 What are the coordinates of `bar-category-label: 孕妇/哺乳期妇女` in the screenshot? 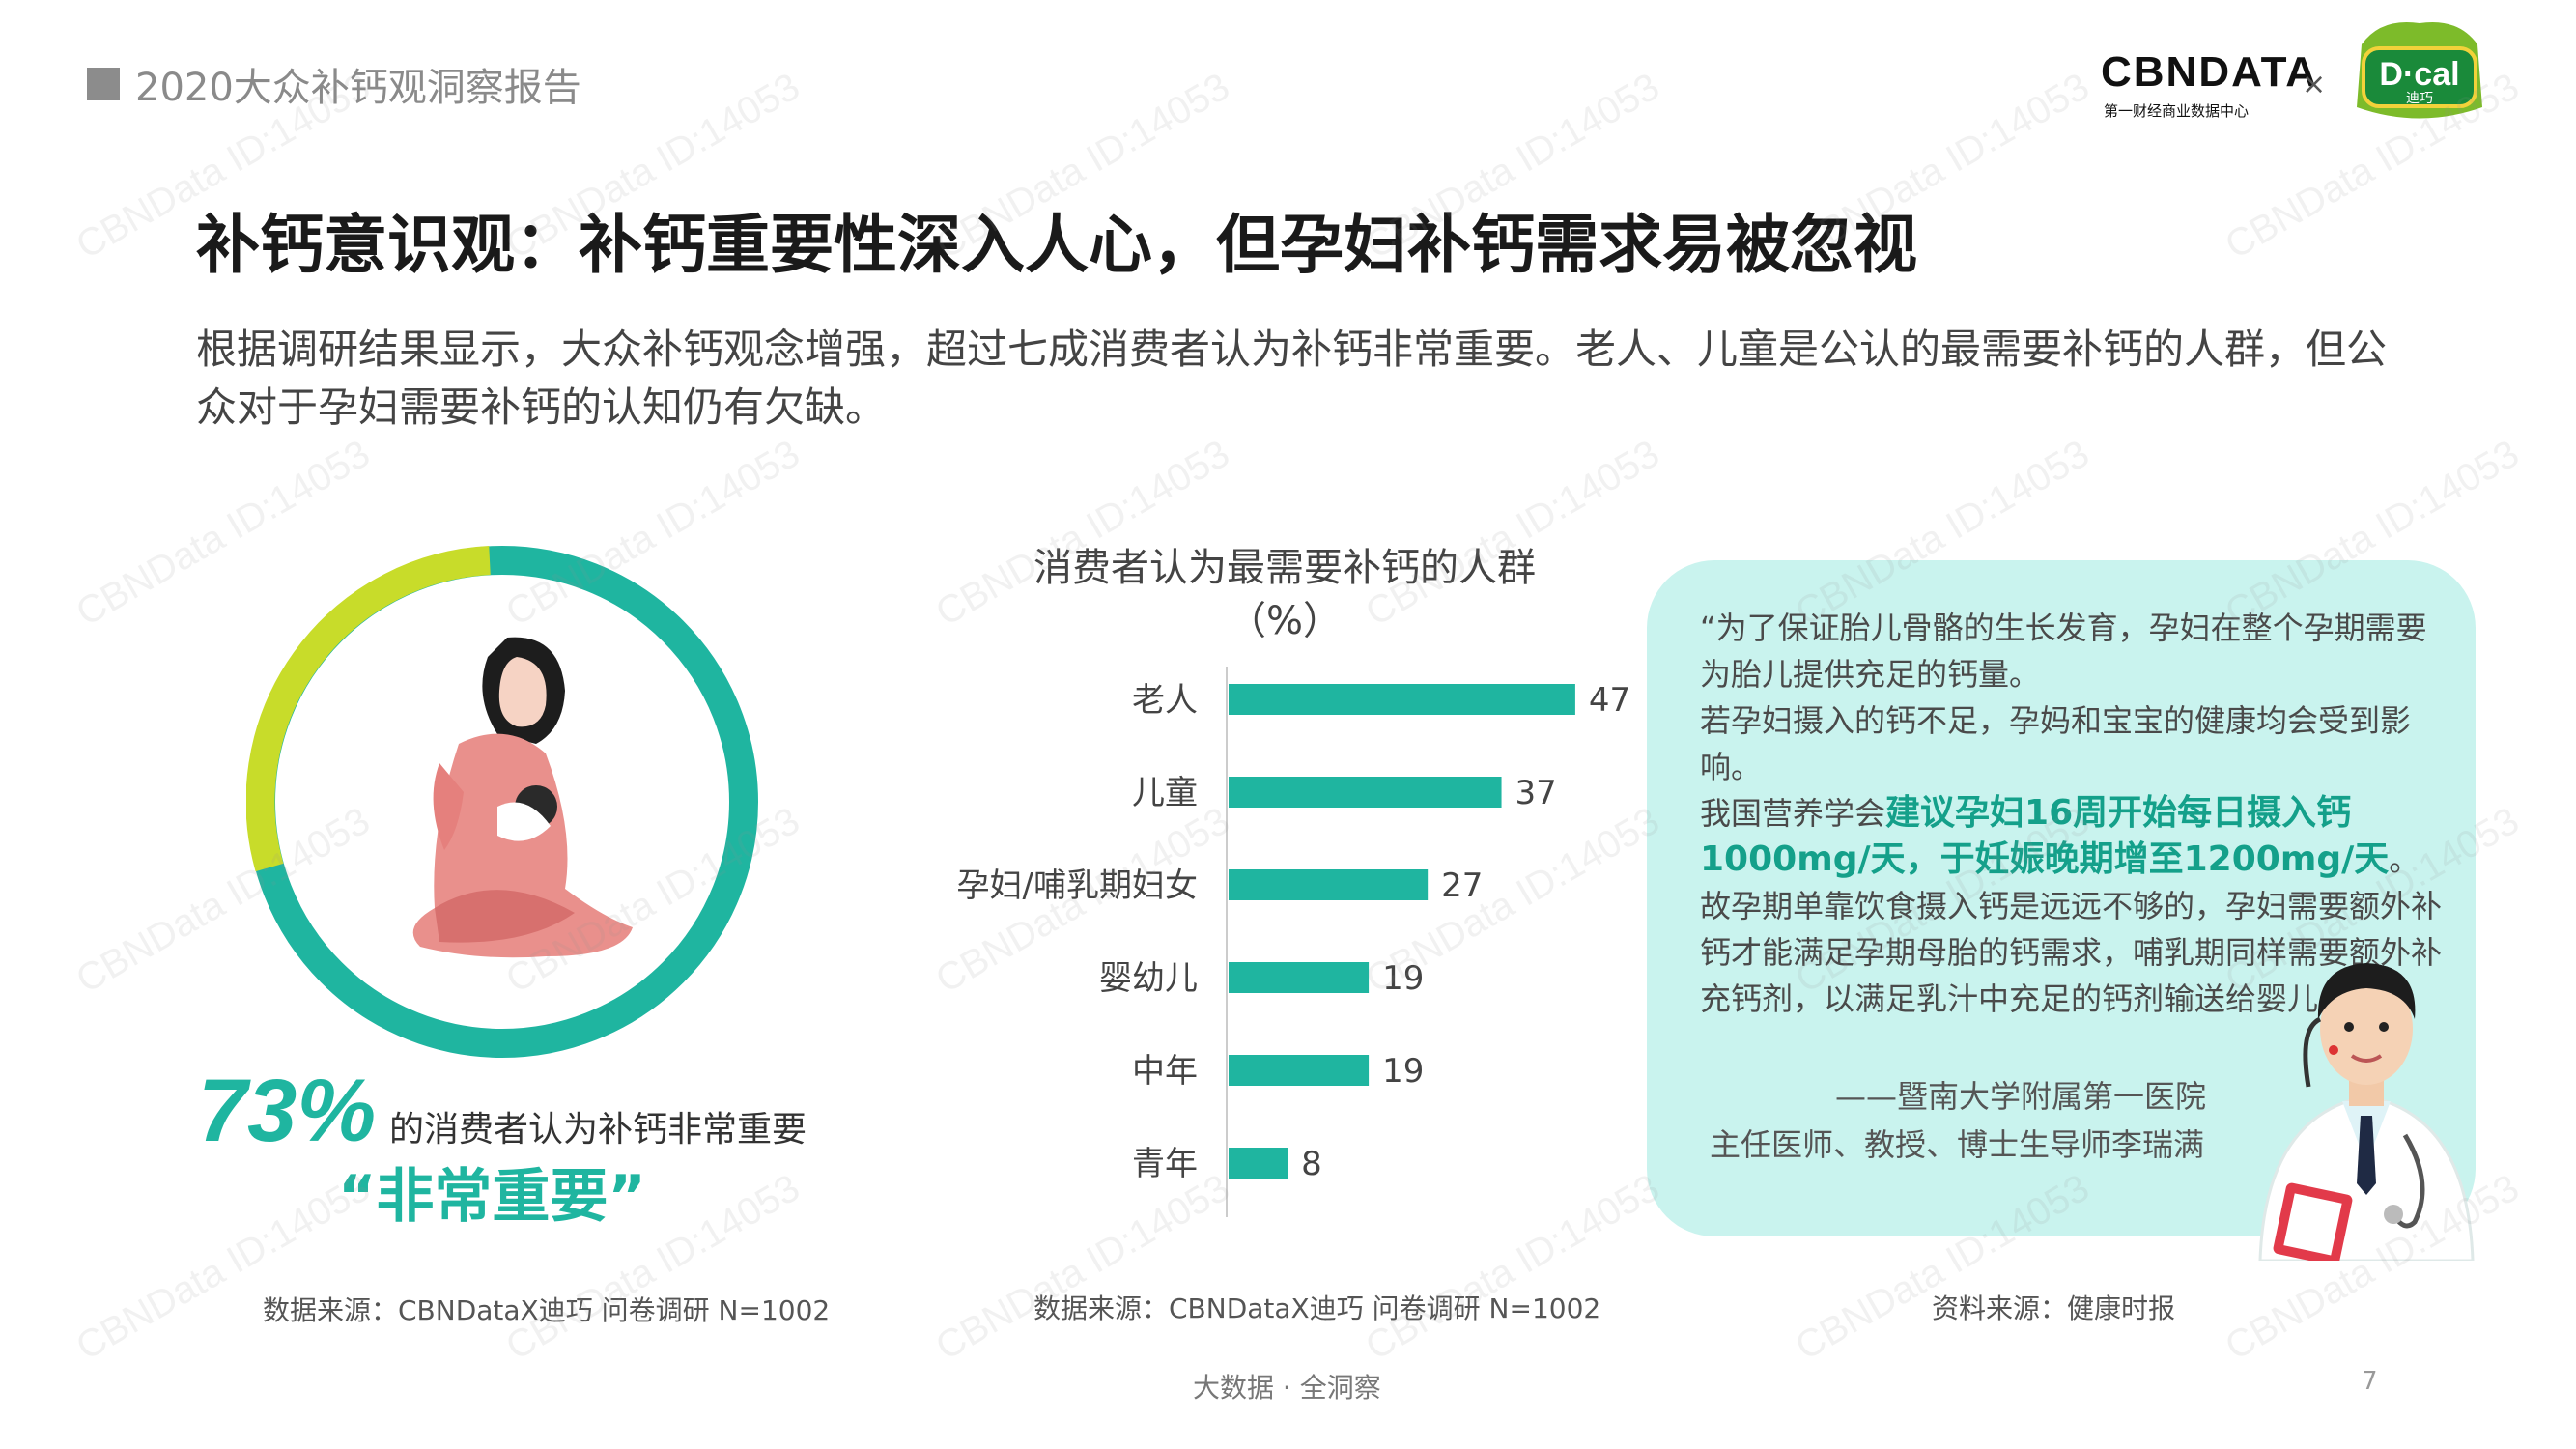 It's located at (1077, 886).